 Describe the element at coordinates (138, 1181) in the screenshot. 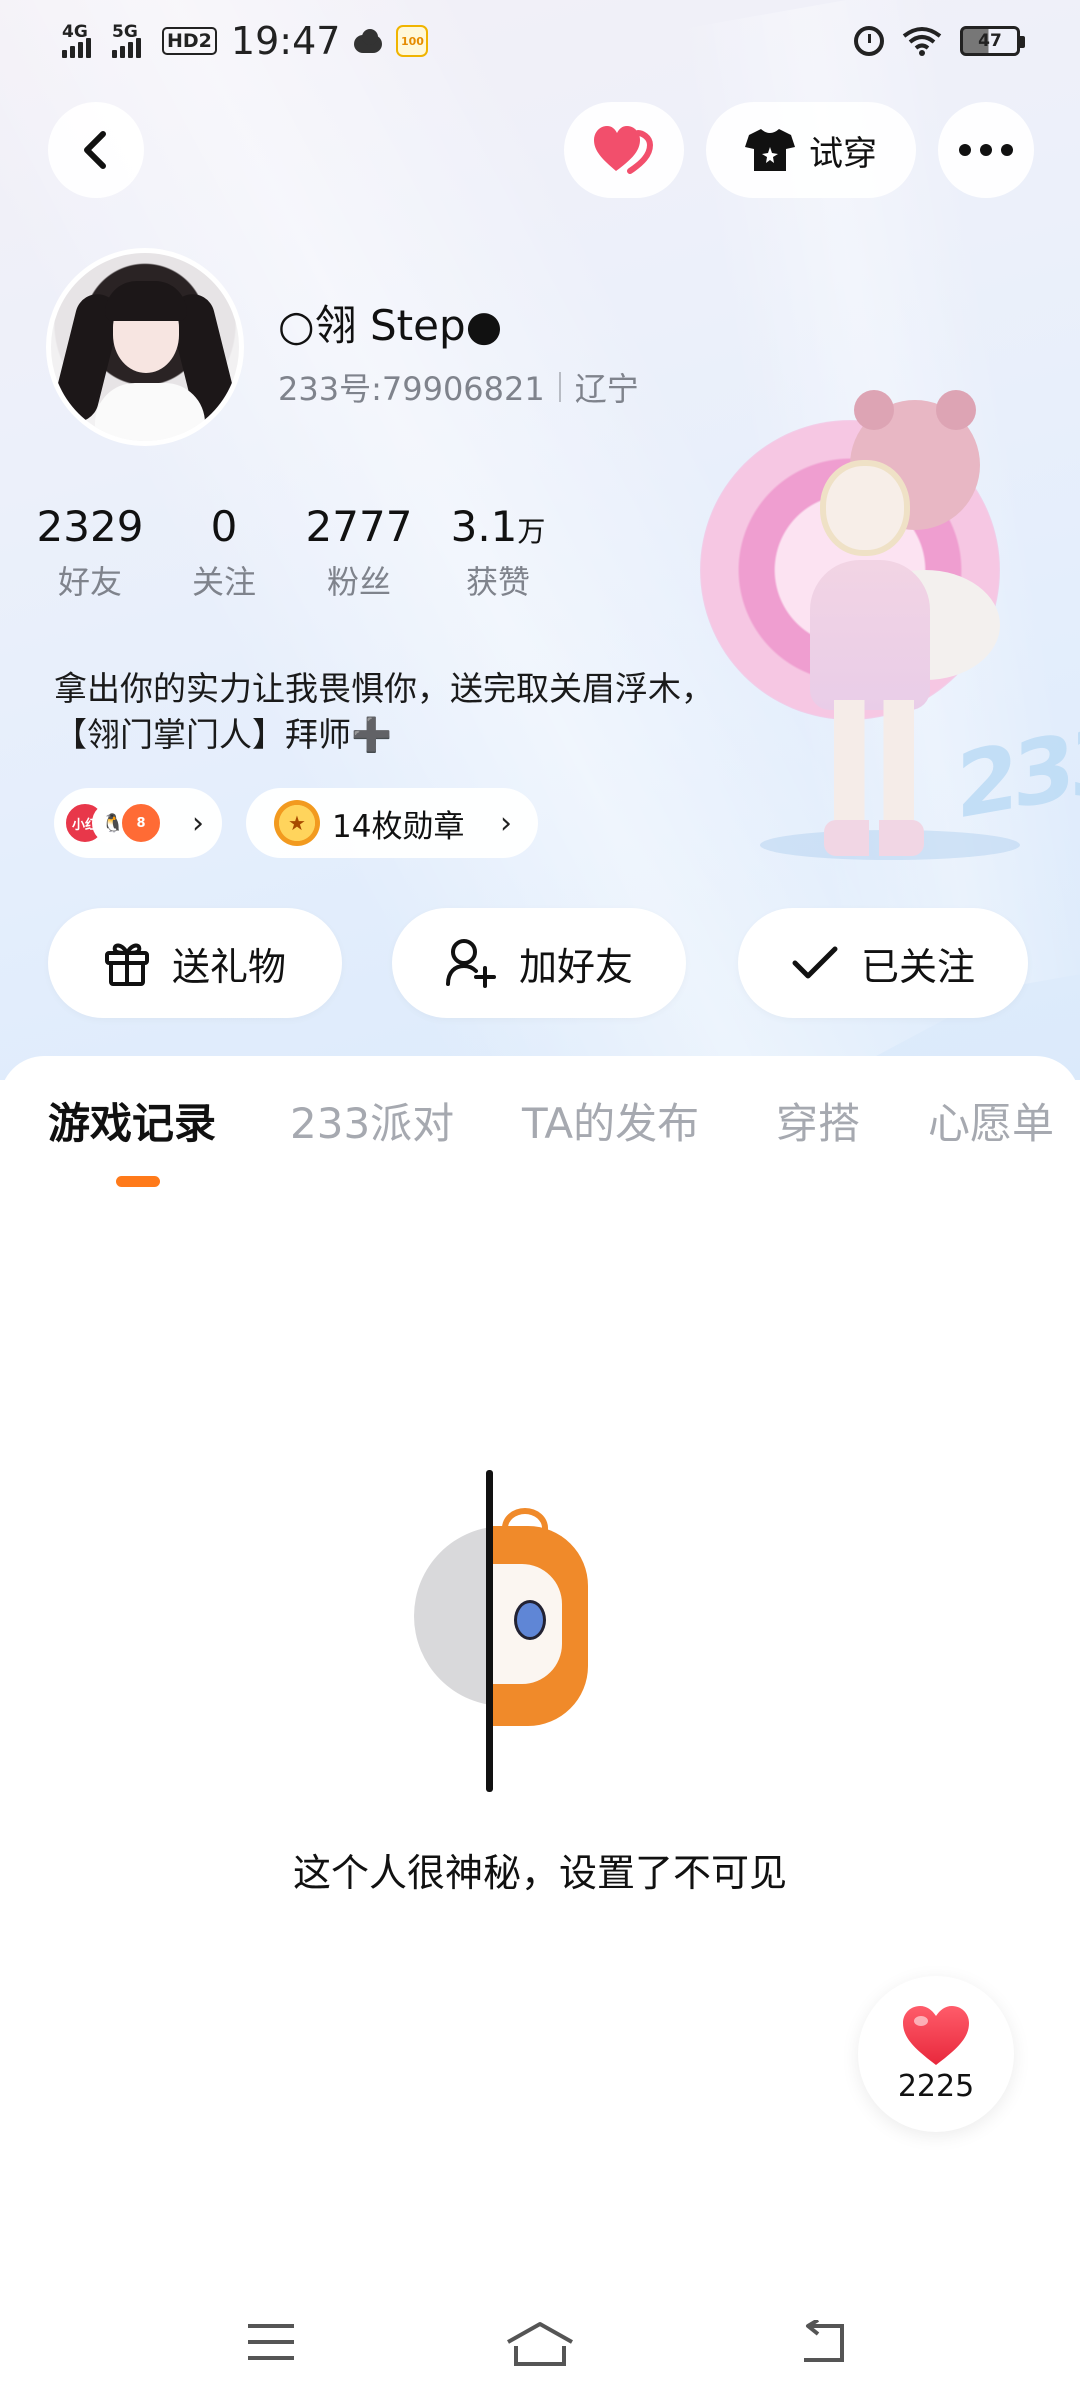

I see `tab-indicator` at that location.